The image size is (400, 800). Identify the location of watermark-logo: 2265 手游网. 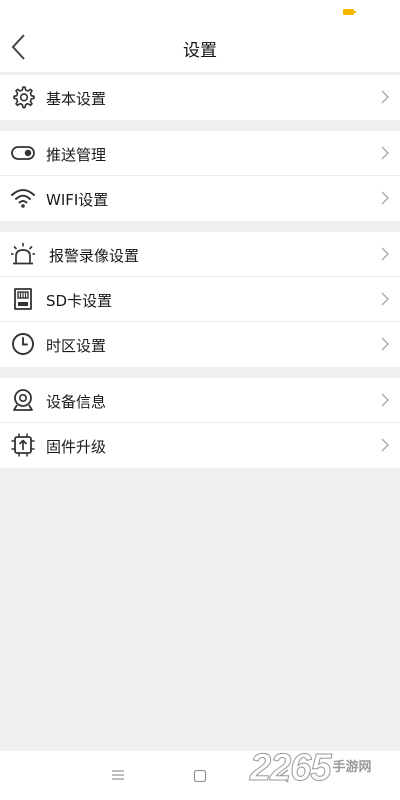
(325, 768).